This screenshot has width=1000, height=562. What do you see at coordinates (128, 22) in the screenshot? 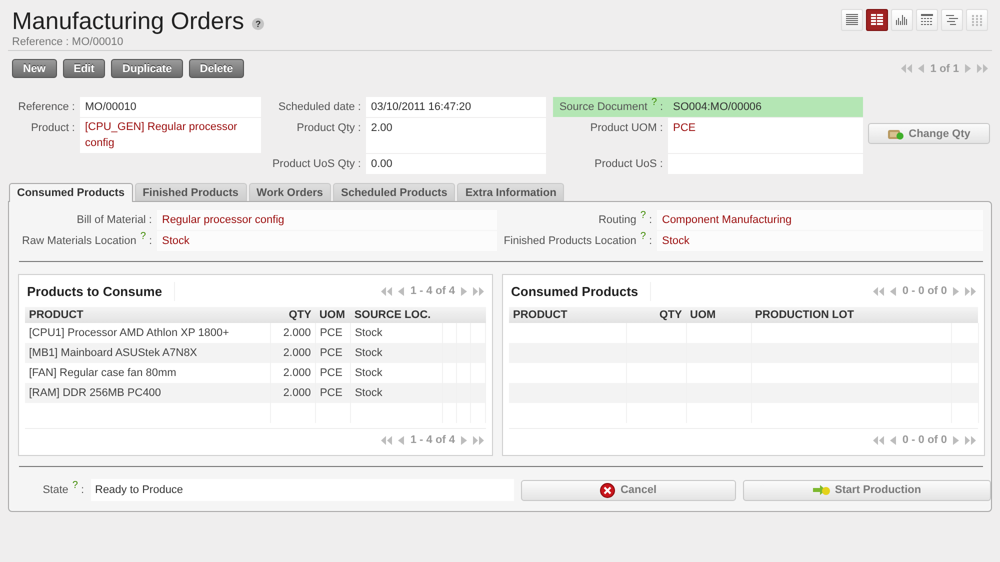
I see `page-title: Manufacturing Orders` at bounding box center [128, 22].